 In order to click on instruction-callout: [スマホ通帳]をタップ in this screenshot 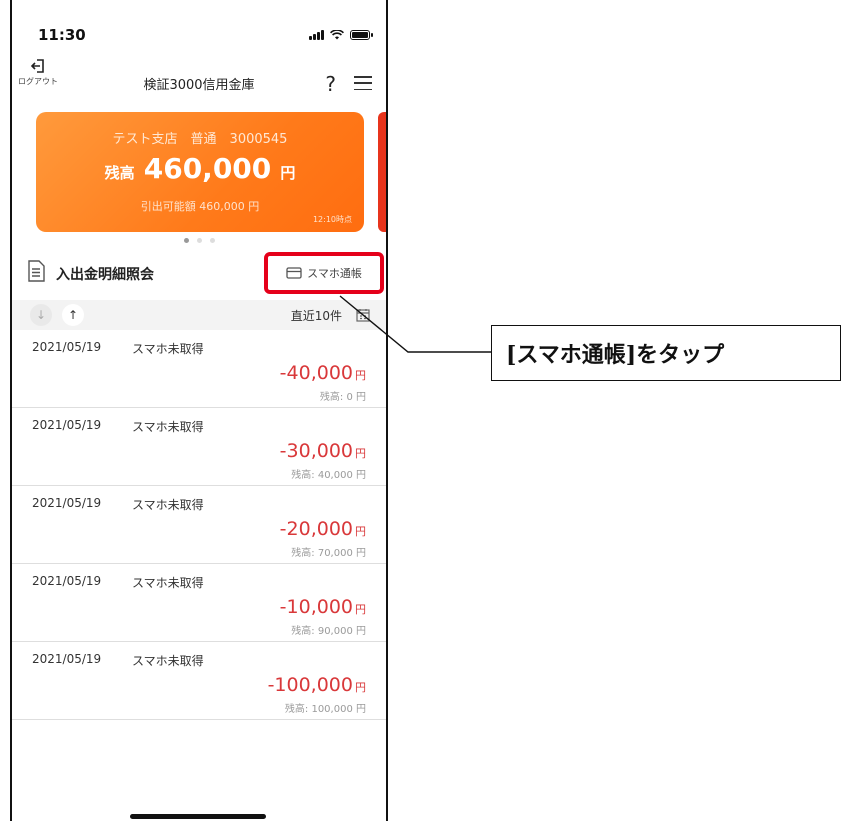, I will do `click(666, 353)`.